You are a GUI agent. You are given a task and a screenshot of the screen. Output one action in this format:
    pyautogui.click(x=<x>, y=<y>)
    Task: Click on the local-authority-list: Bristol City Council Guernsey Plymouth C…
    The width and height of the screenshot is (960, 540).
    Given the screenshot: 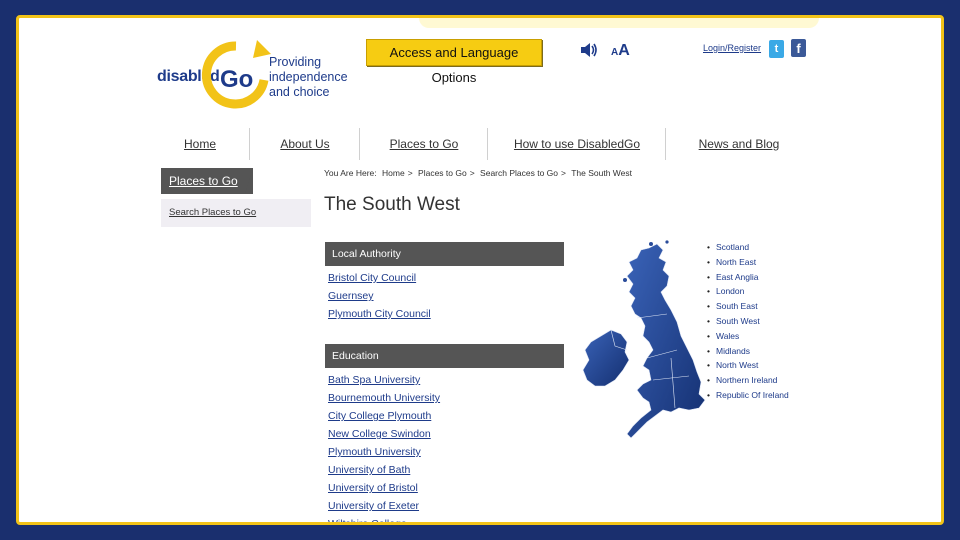 What is the action you would take?
    pyautogui.click(x=379, y=296)
    